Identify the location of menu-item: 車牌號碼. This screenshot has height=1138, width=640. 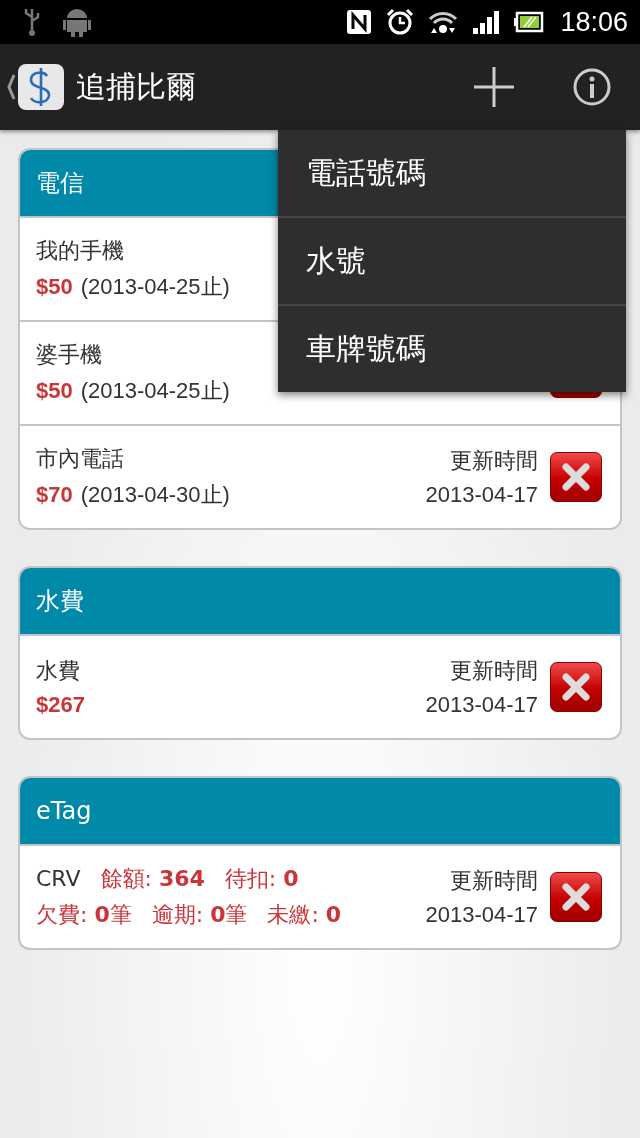
(452, 348).